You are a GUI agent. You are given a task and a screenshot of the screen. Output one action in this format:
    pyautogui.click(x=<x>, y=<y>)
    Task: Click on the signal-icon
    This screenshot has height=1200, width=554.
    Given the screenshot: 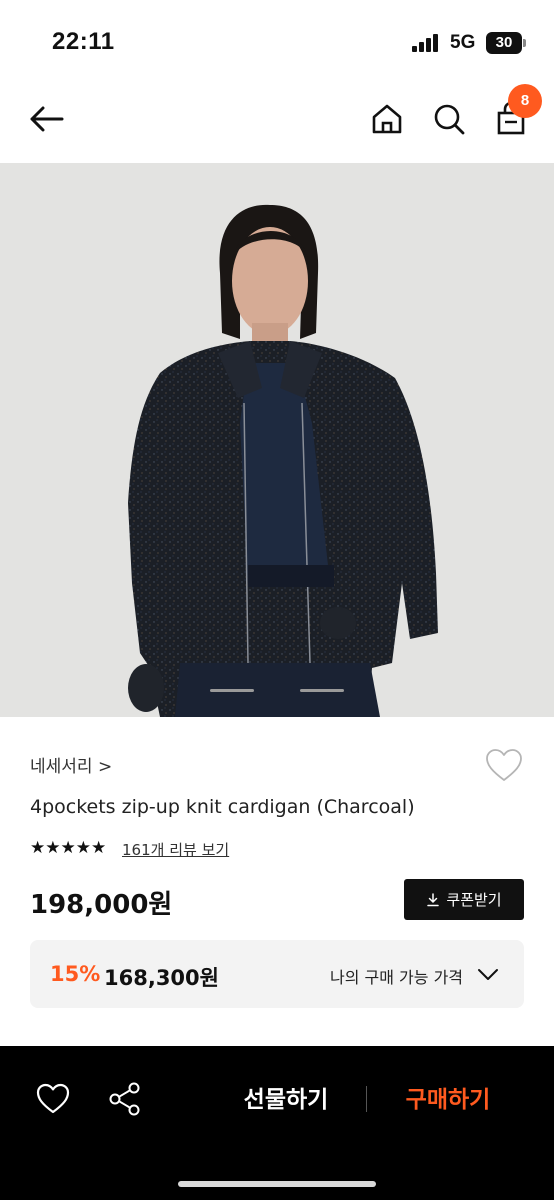 What is the action you would take?
    pyautogui.click(x=427, y=43)
    